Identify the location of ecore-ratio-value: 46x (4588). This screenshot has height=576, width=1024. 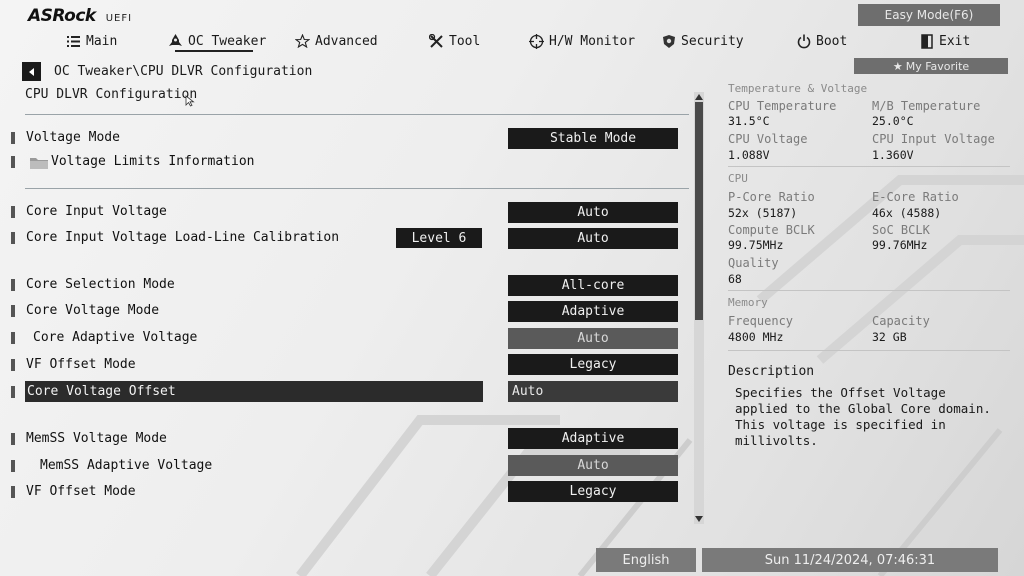
(907, 213).